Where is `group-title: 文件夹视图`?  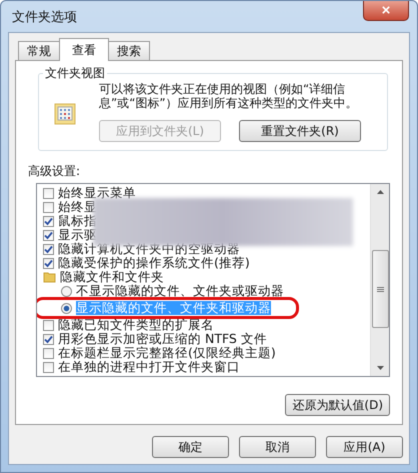
group-title: 文件夹视图 is located at coordinates (75, 73).